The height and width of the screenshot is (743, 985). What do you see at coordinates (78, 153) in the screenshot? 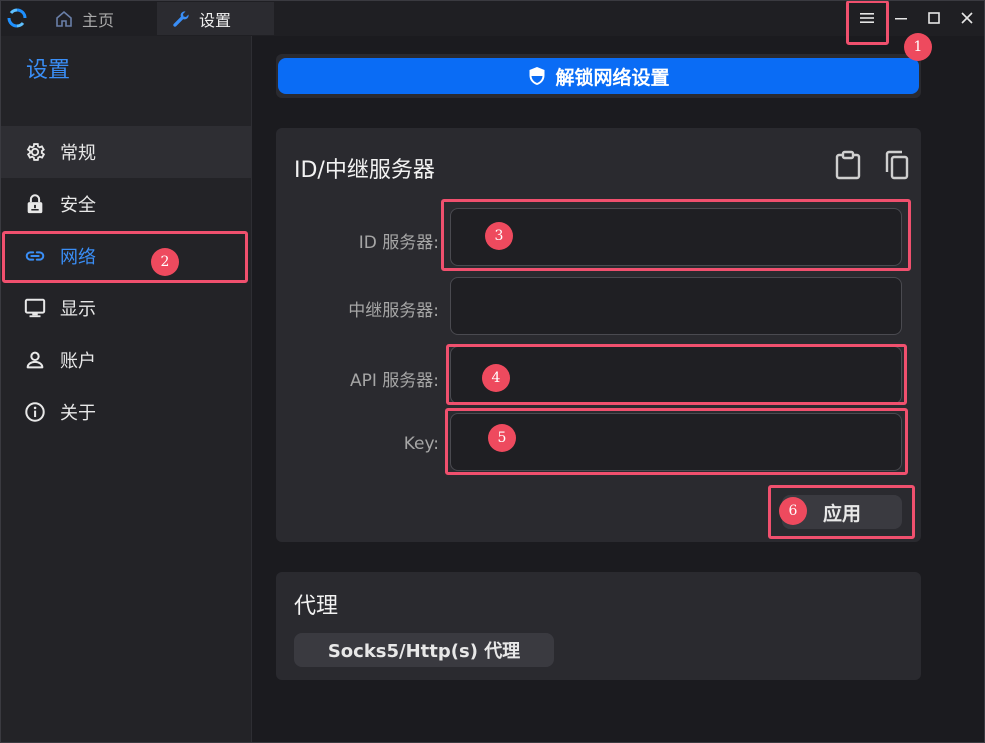
I see `sidebar-item-label: 常规` at bounding box center [78, 153].